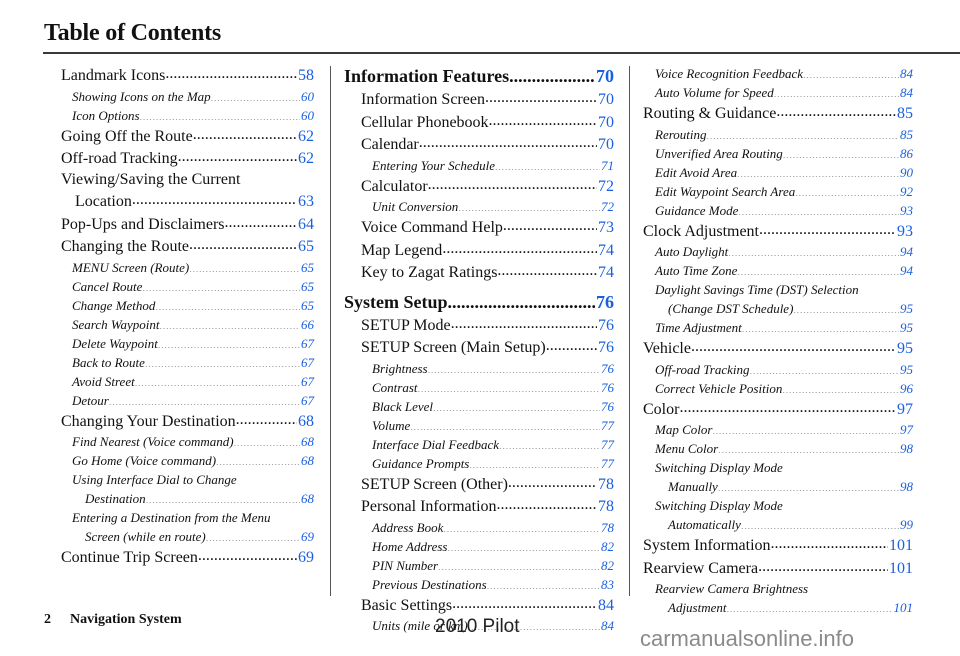 The width and height of the screenshot is (960, 656). I want to click on toc-entry: Going Off the Route 62, so click(187, 136).